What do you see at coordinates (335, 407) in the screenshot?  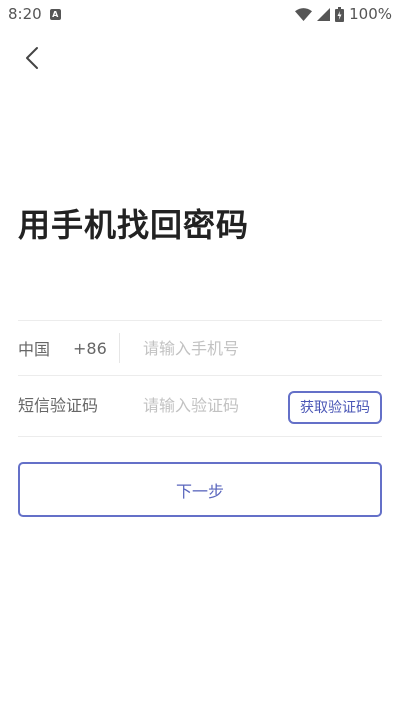 I see `get-code-button: 获取验证码` at bounding box center [335, 407].